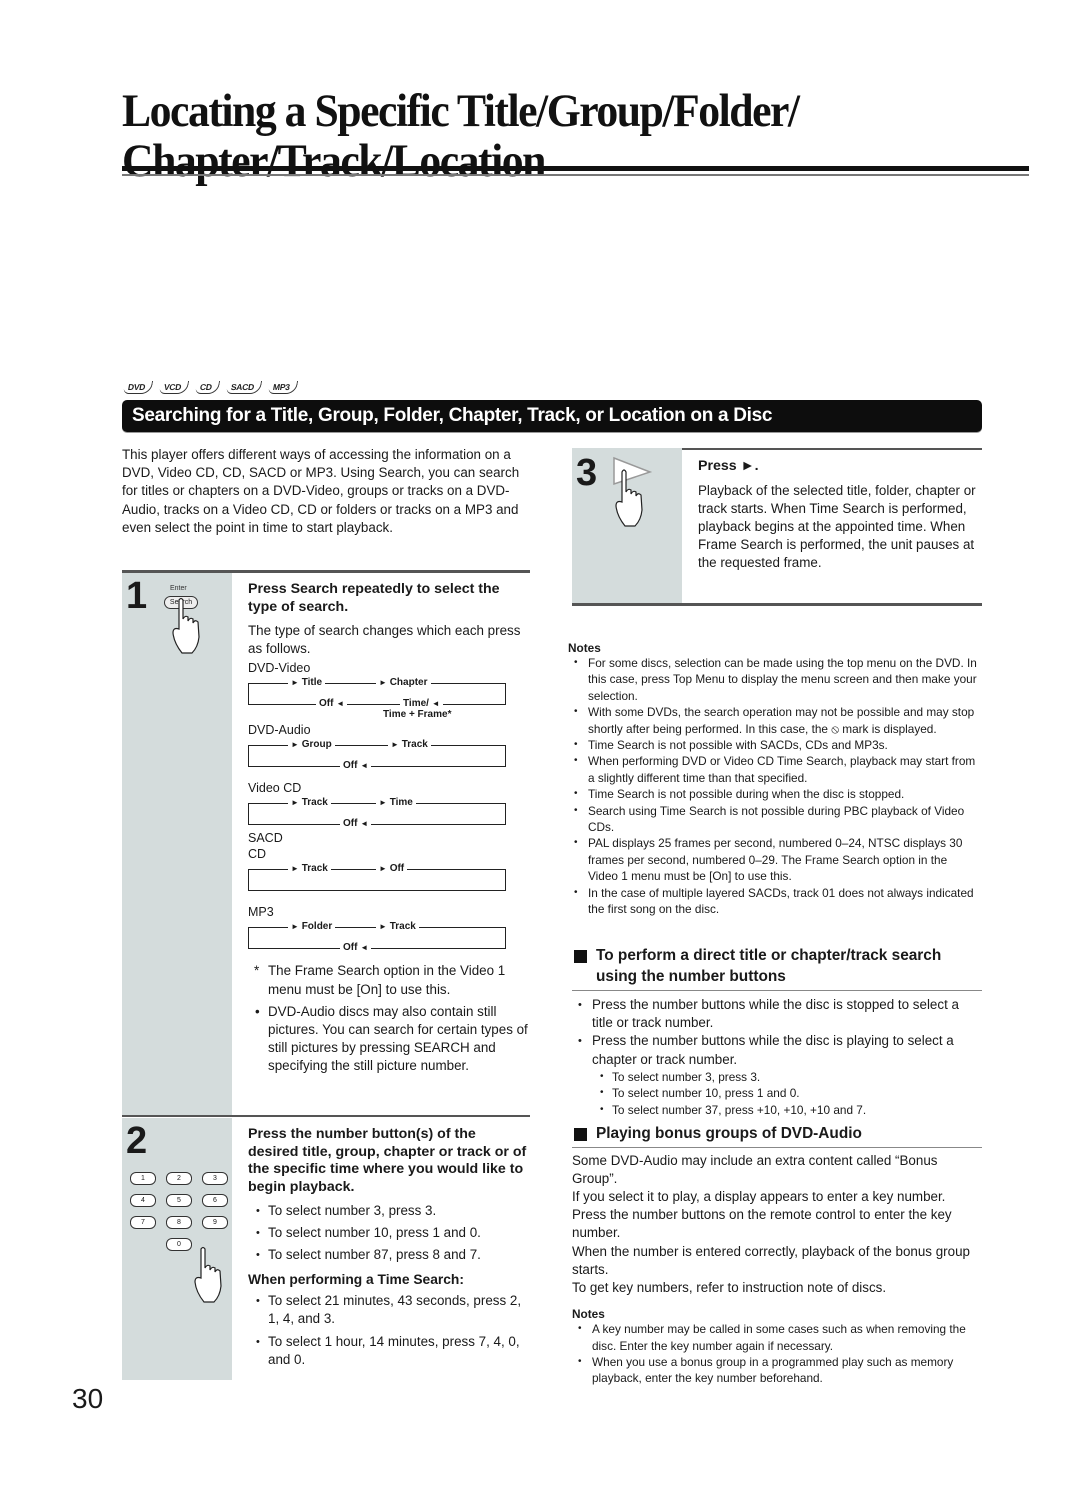  What do you see at coordinates (179, 1178) in the screenshot?
I see `key-2: 2` at bounding box center [179, 1178].